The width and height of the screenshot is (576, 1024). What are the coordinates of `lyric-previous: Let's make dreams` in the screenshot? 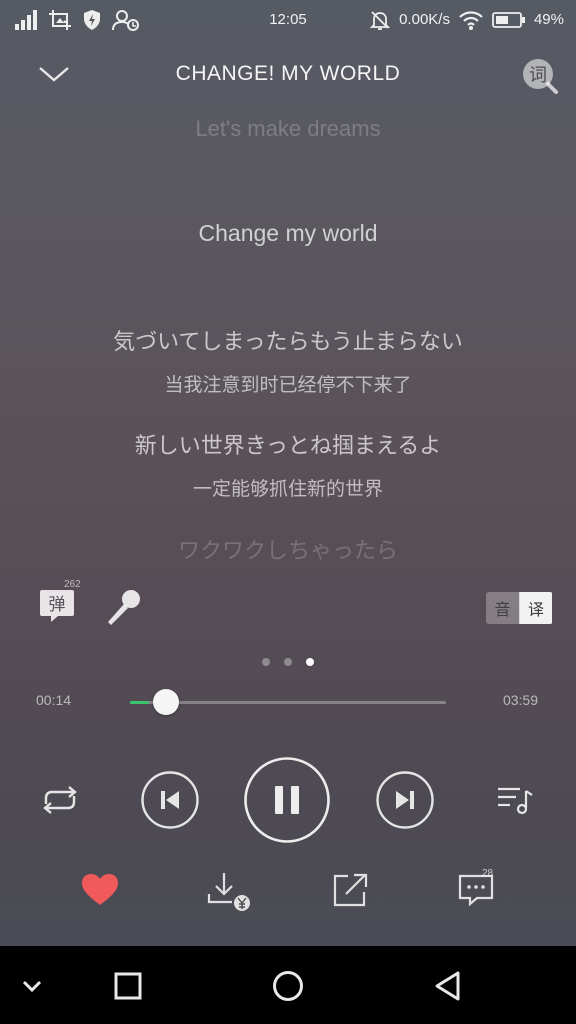 It's located at (288, 128).